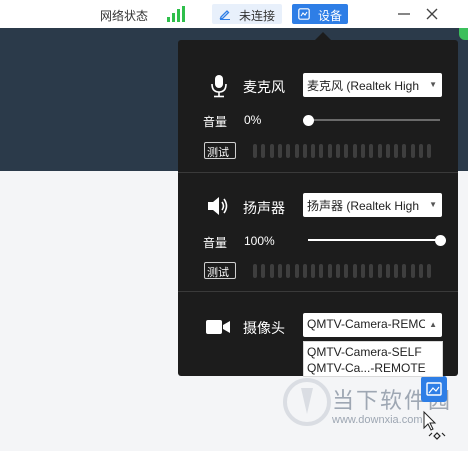 Image resolution: width=468 pixels, height=451 pixels. What do you see at coordinates (253, 120) in the screenshot?
I see `microphone-volume-value: 0%` at bounding box center [253, 120].